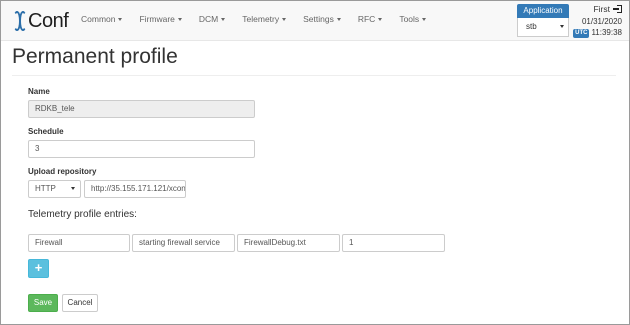 Image resolution: width=630 pixels, height=325 pixels. I want to click on protocol-select: HTTP, so click(54, 189).